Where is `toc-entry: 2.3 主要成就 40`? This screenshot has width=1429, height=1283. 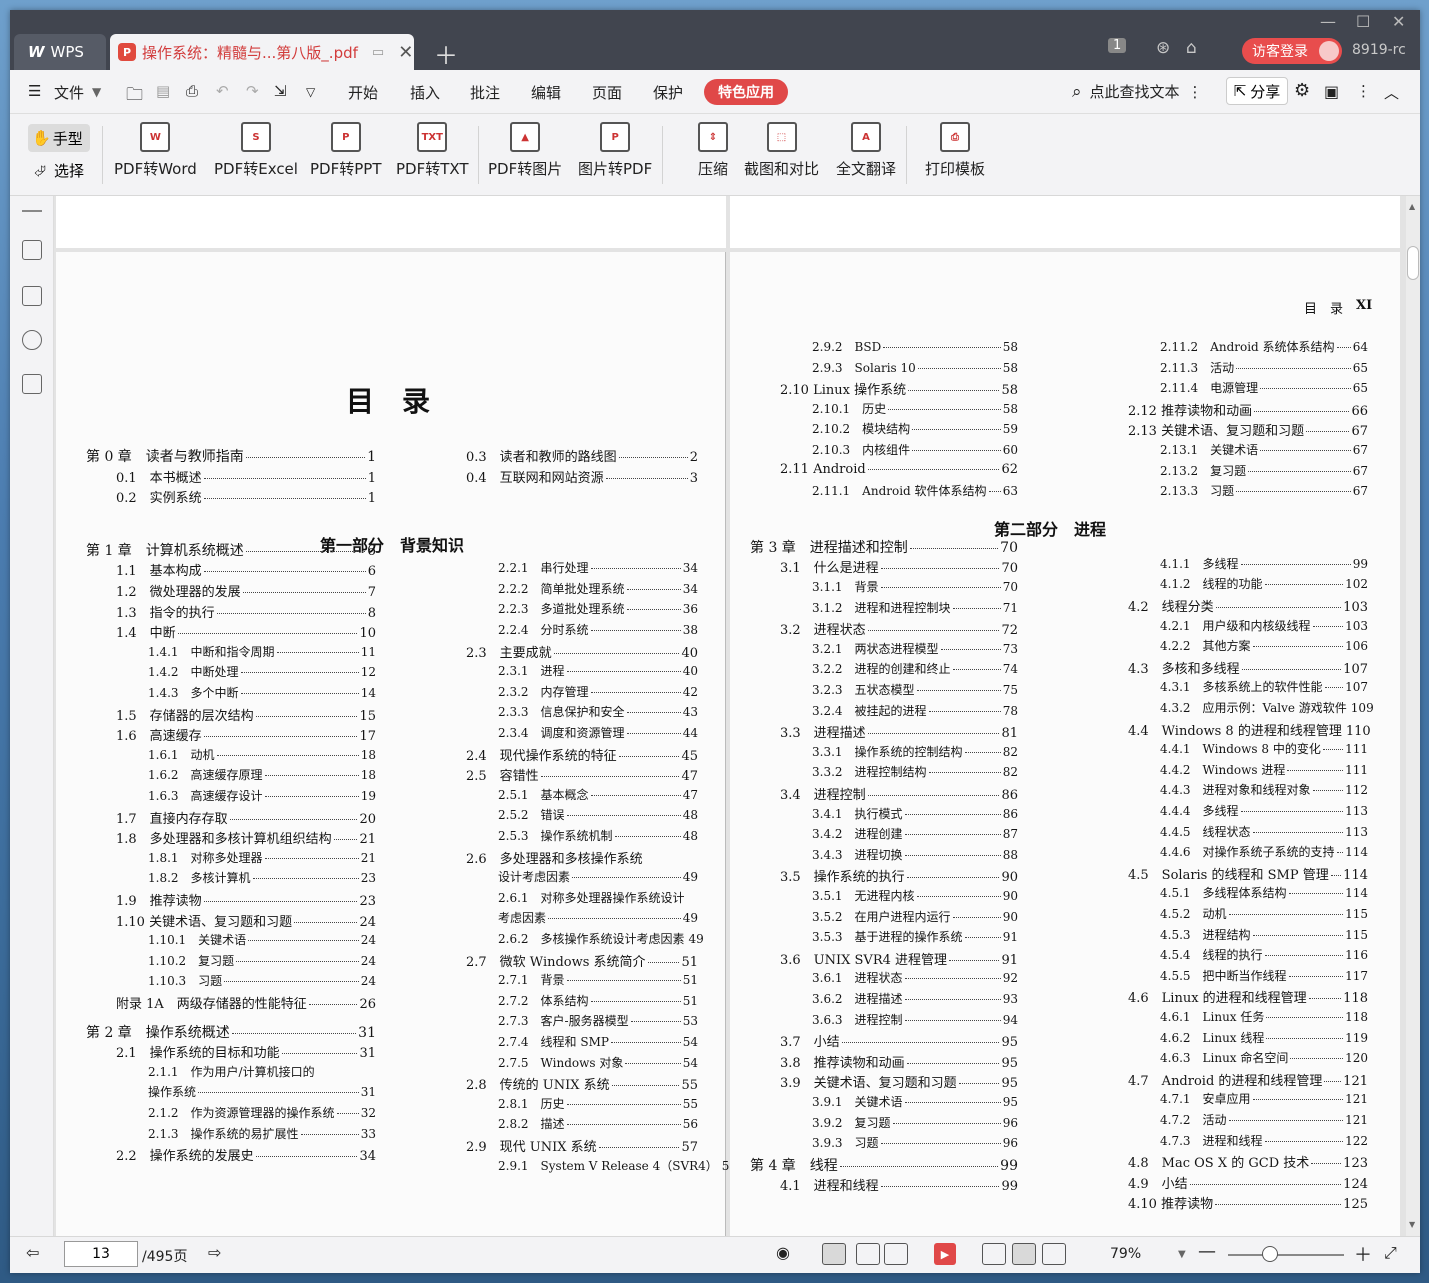 toc-entry: 2.3 主要成就 40 is located at coordinates (582, 651).